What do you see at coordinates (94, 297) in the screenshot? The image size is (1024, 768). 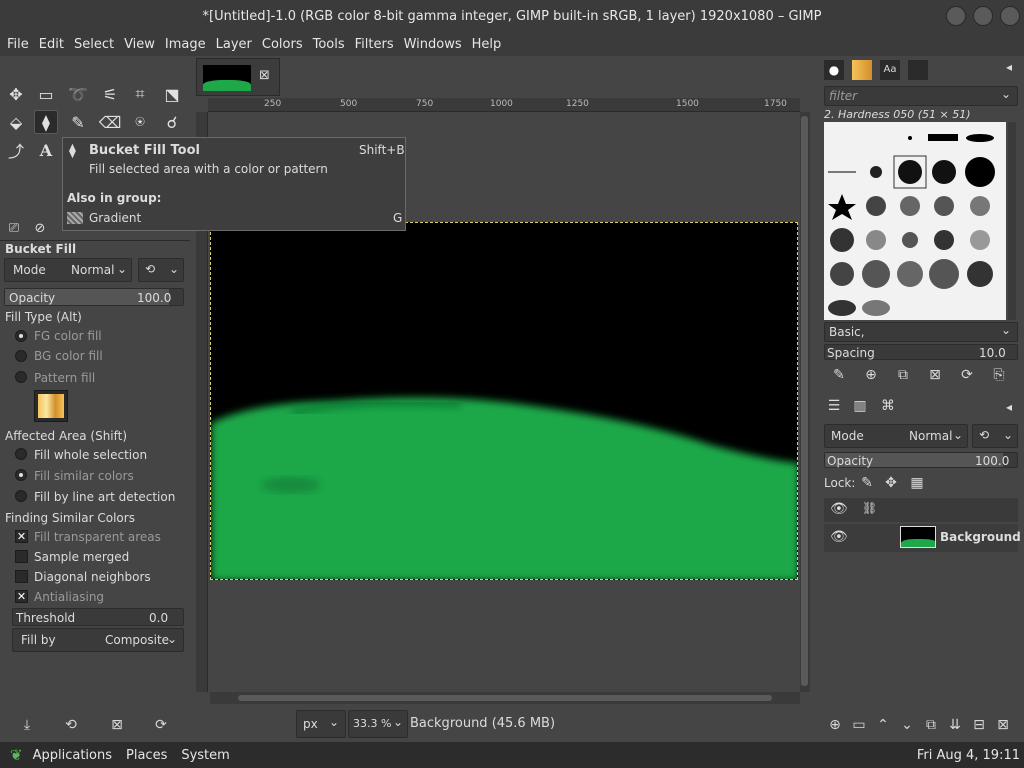 I see `opacity-slider: Opacity 100.0` at bounding box center [94, 297].